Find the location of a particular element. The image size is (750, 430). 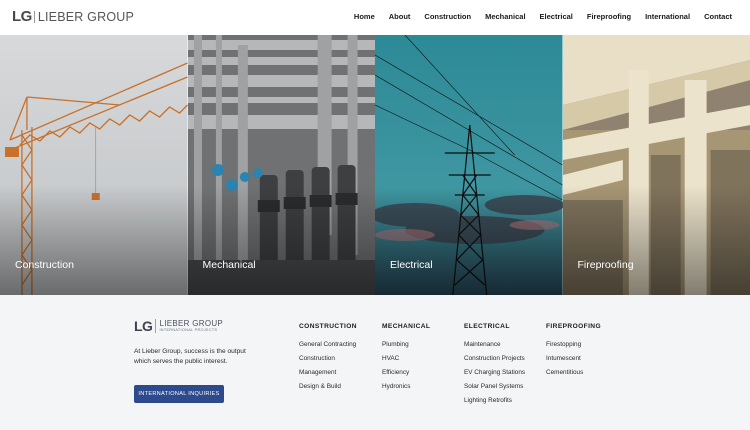

nav-construction: Construction is located at coordinates (447, 17).